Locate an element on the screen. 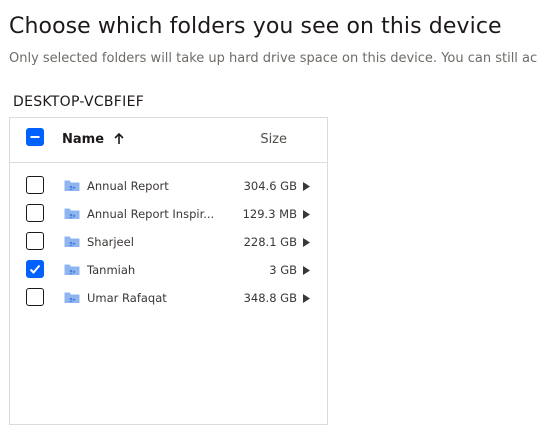  folder-size: 228.1 GB is located at coordinates (270, 242).